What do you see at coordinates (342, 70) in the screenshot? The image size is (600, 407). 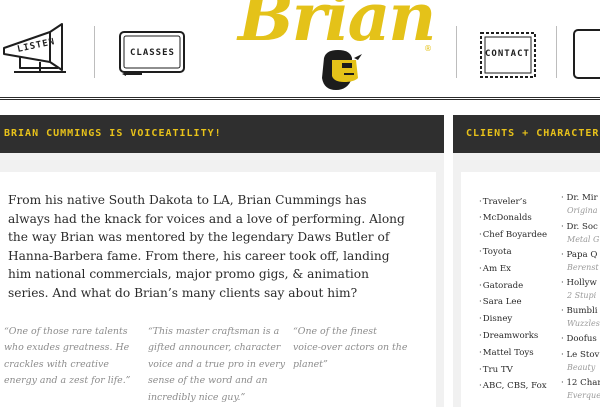 I see `mascot-head-icon` at bounding box center [342, 70].